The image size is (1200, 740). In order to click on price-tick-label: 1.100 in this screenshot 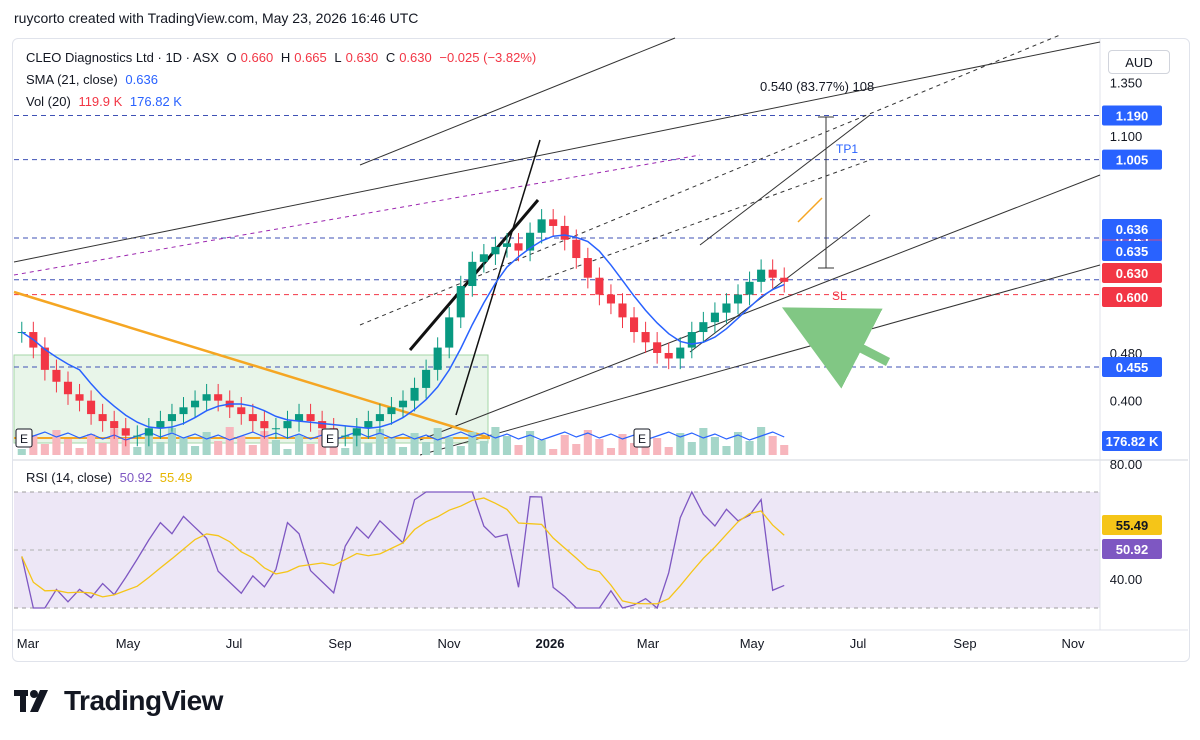, I will do `click(1126, 136)`.